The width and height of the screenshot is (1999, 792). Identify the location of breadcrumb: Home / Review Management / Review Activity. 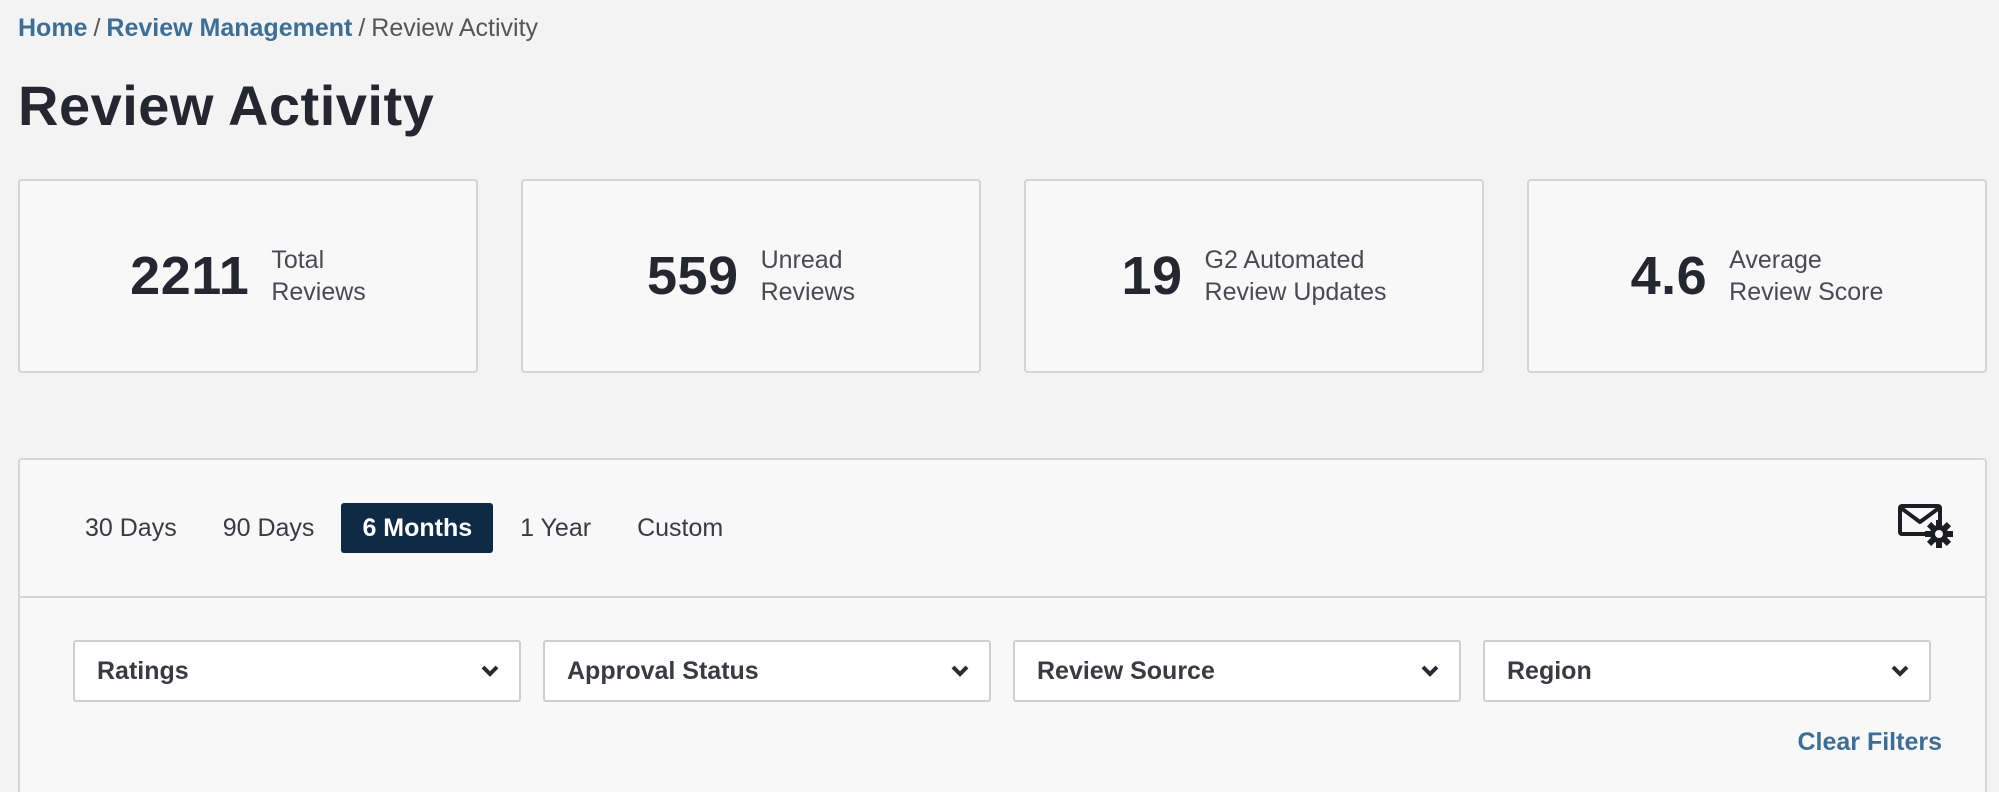
(278, 28).